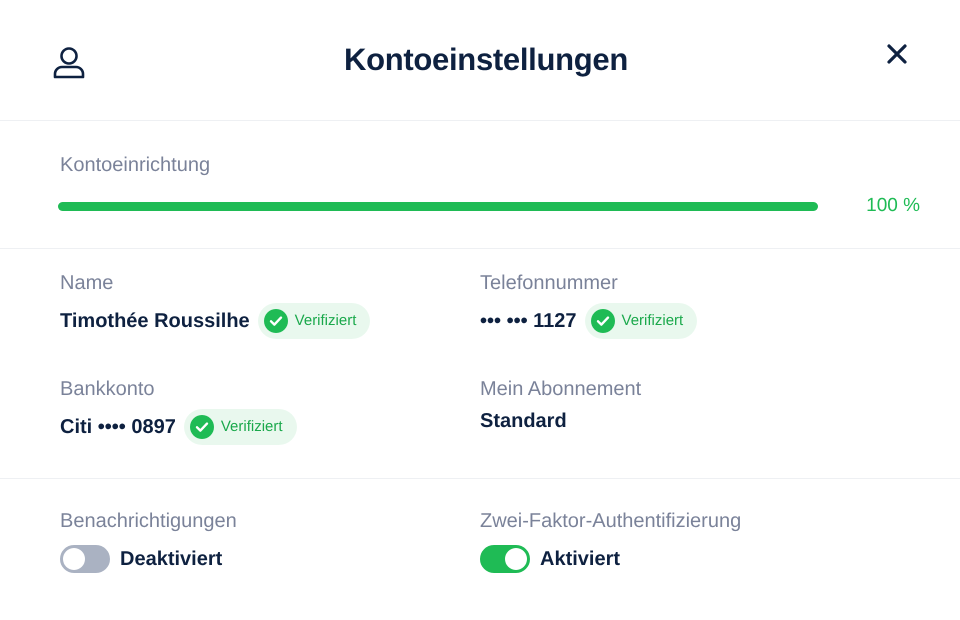 The width and height of the screenshot is (960, 620). Describe the element at coordinates (580, 559) in the screenshot. I see `setting-state: Aktiviert` at that location.